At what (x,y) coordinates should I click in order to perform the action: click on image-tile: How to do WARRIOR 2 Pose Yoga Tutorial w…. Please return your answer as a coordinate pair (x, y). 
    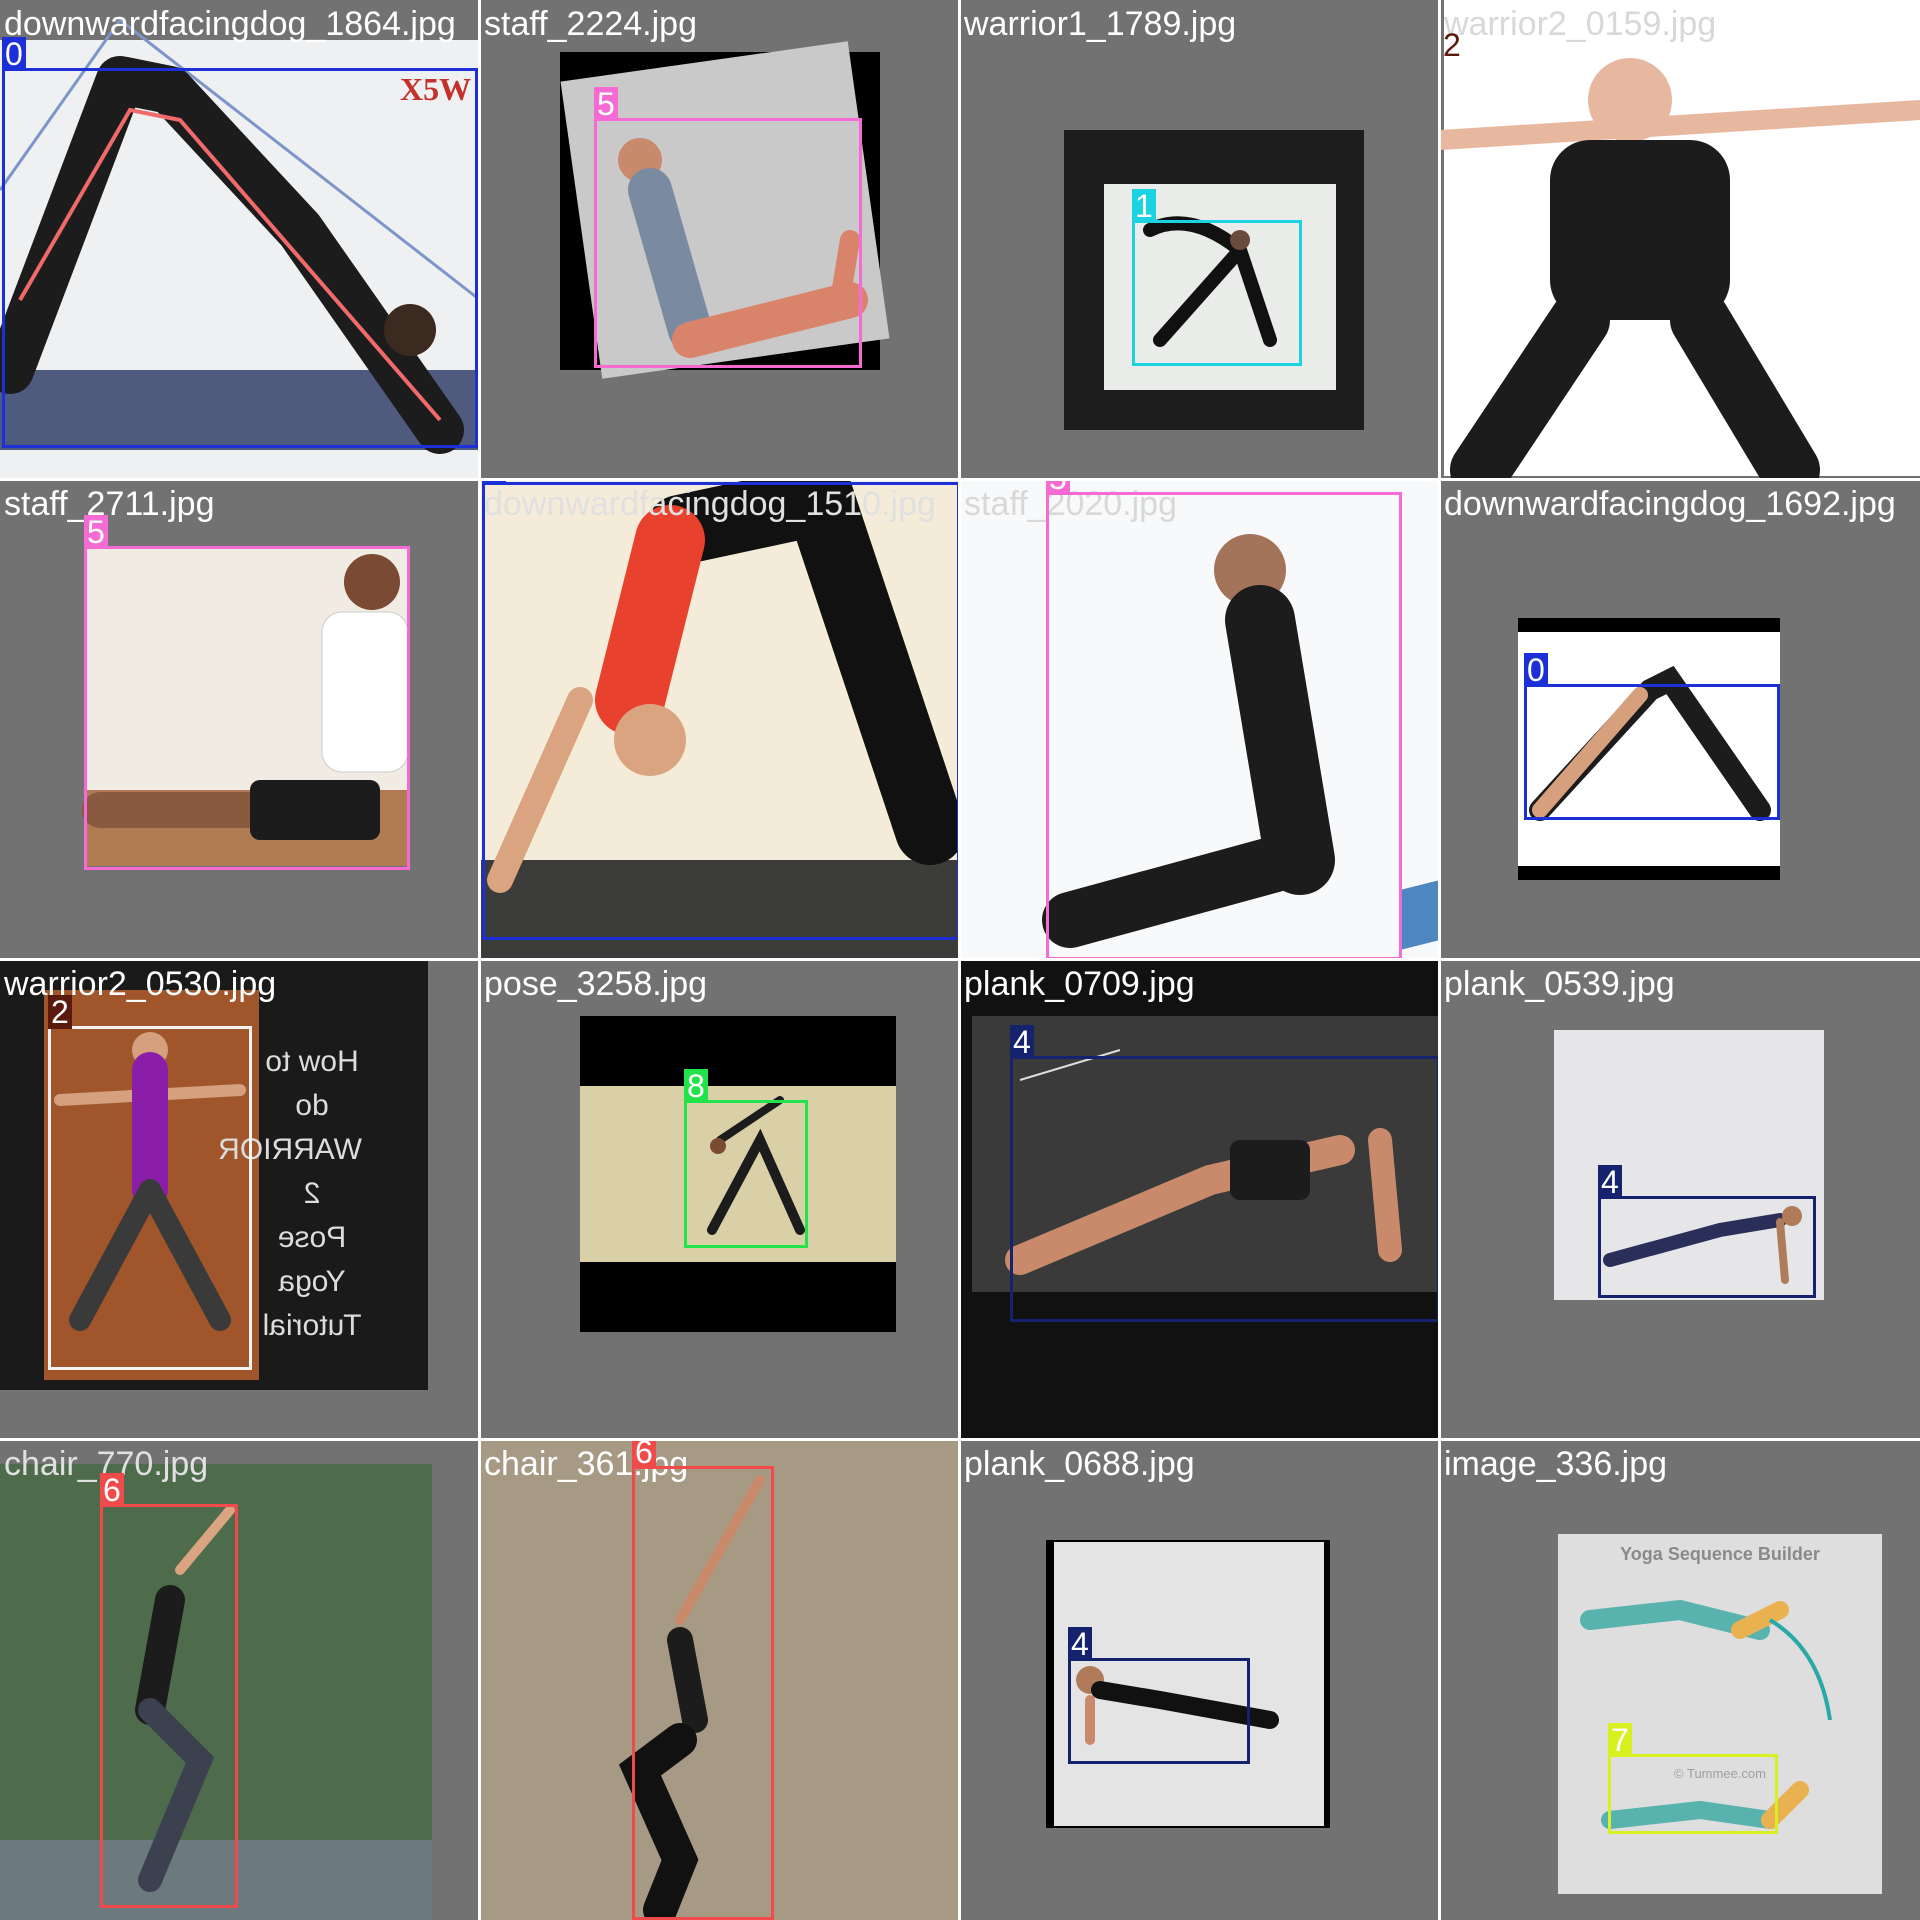
    Looking at the image, I should click on (240, 1200).